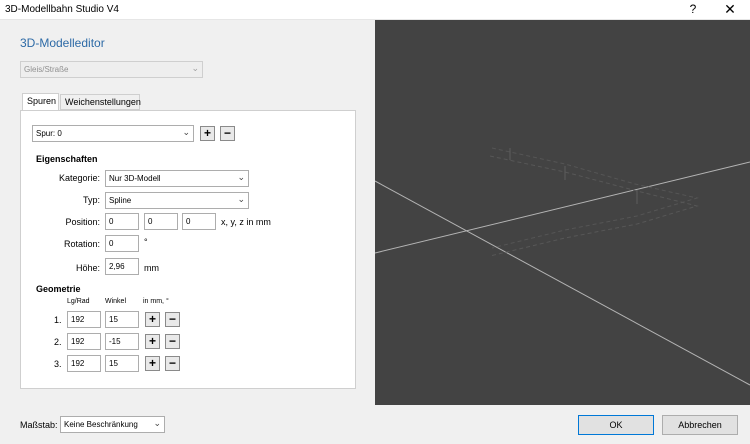 The height and width of the screenshot is (444, 750). Describe the element at coordinates (122, 243) in the screenshot. I see `rotation-input: 0` at that location.